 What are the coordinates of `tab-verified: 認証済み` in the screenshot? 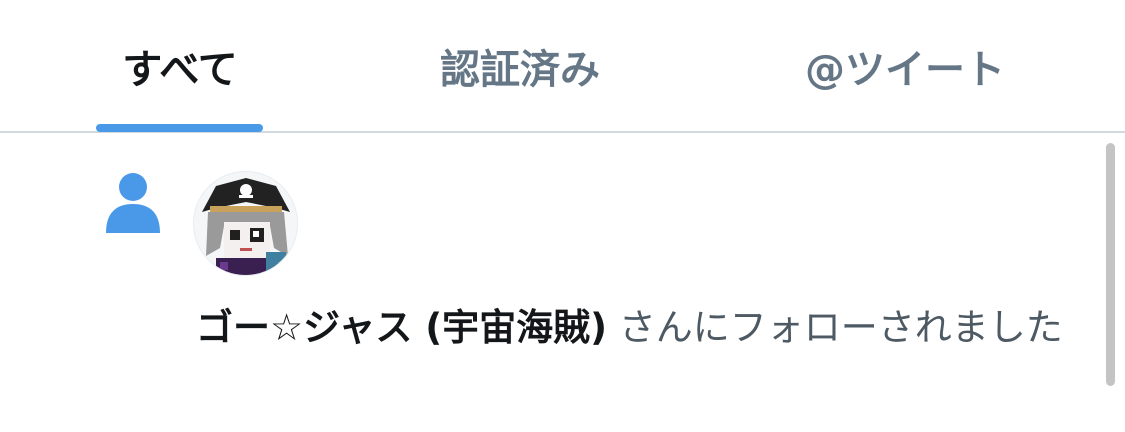 It's located at (520, 65).